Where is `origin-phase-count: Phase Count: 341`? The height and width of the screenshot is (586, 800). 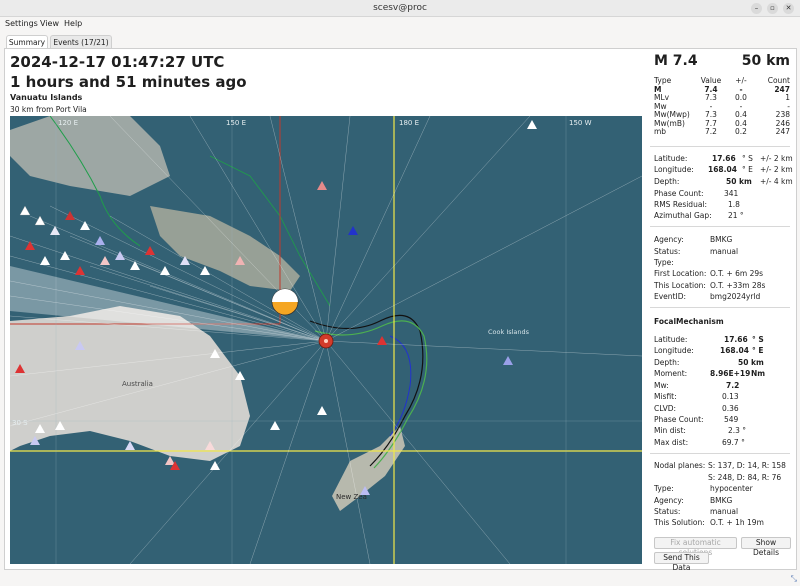 origin-phase-count: Phase Count: 341 is located at coordinates (696, 193).